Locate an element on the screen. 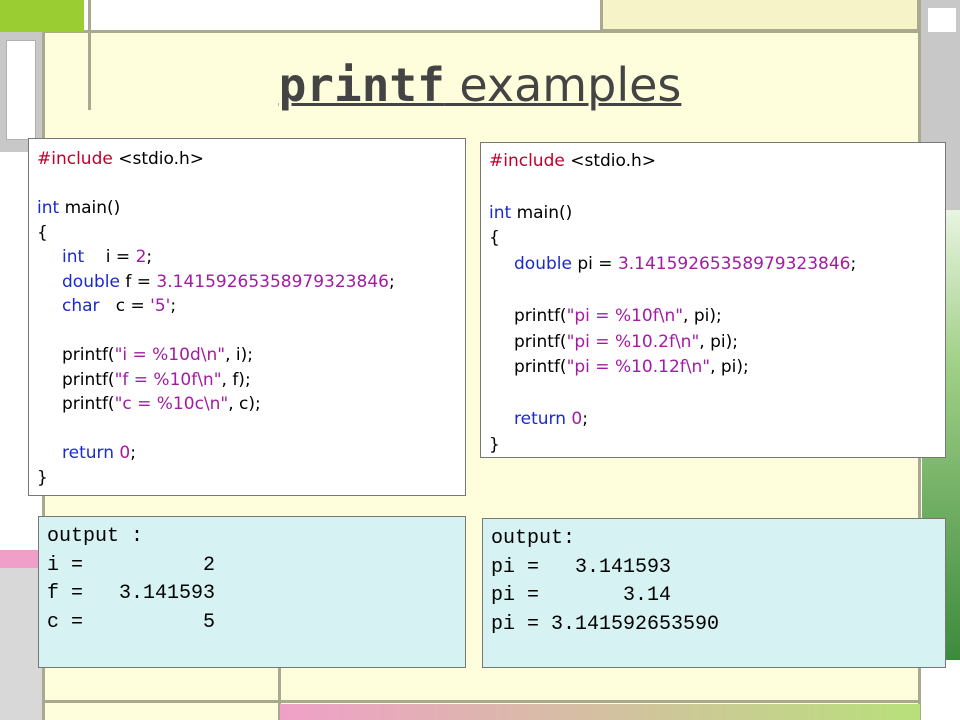  code-line: printf("pi = %10.12f\n", pi); is located at coordinates (717, 368).